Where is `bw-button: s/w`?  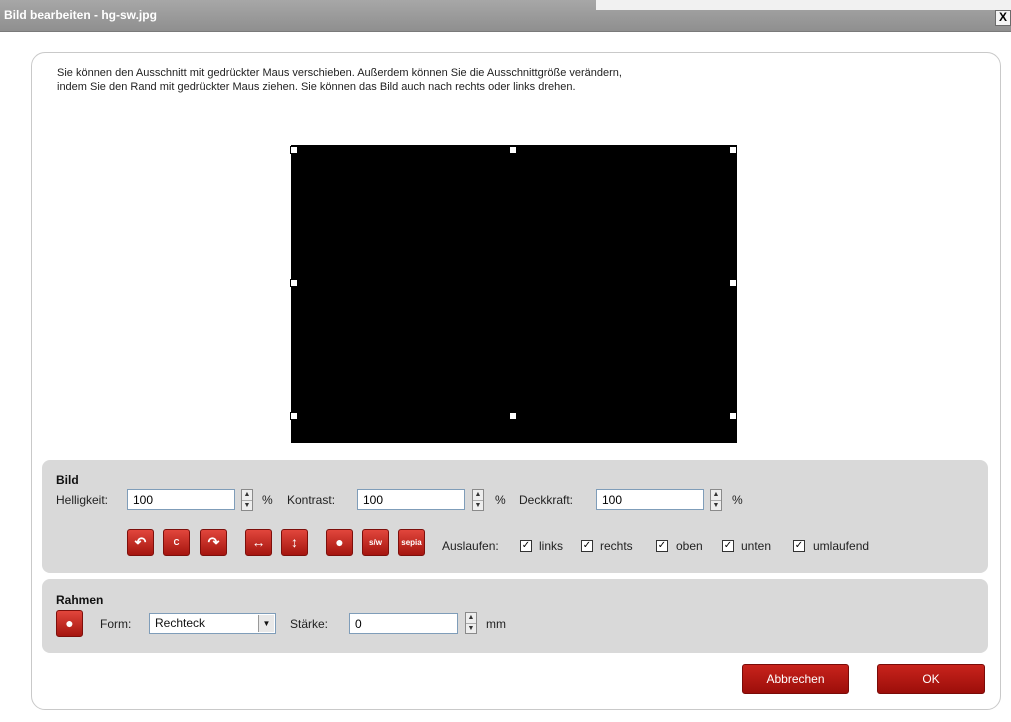
bw-button: s/w is located at coordinates (375, 542).